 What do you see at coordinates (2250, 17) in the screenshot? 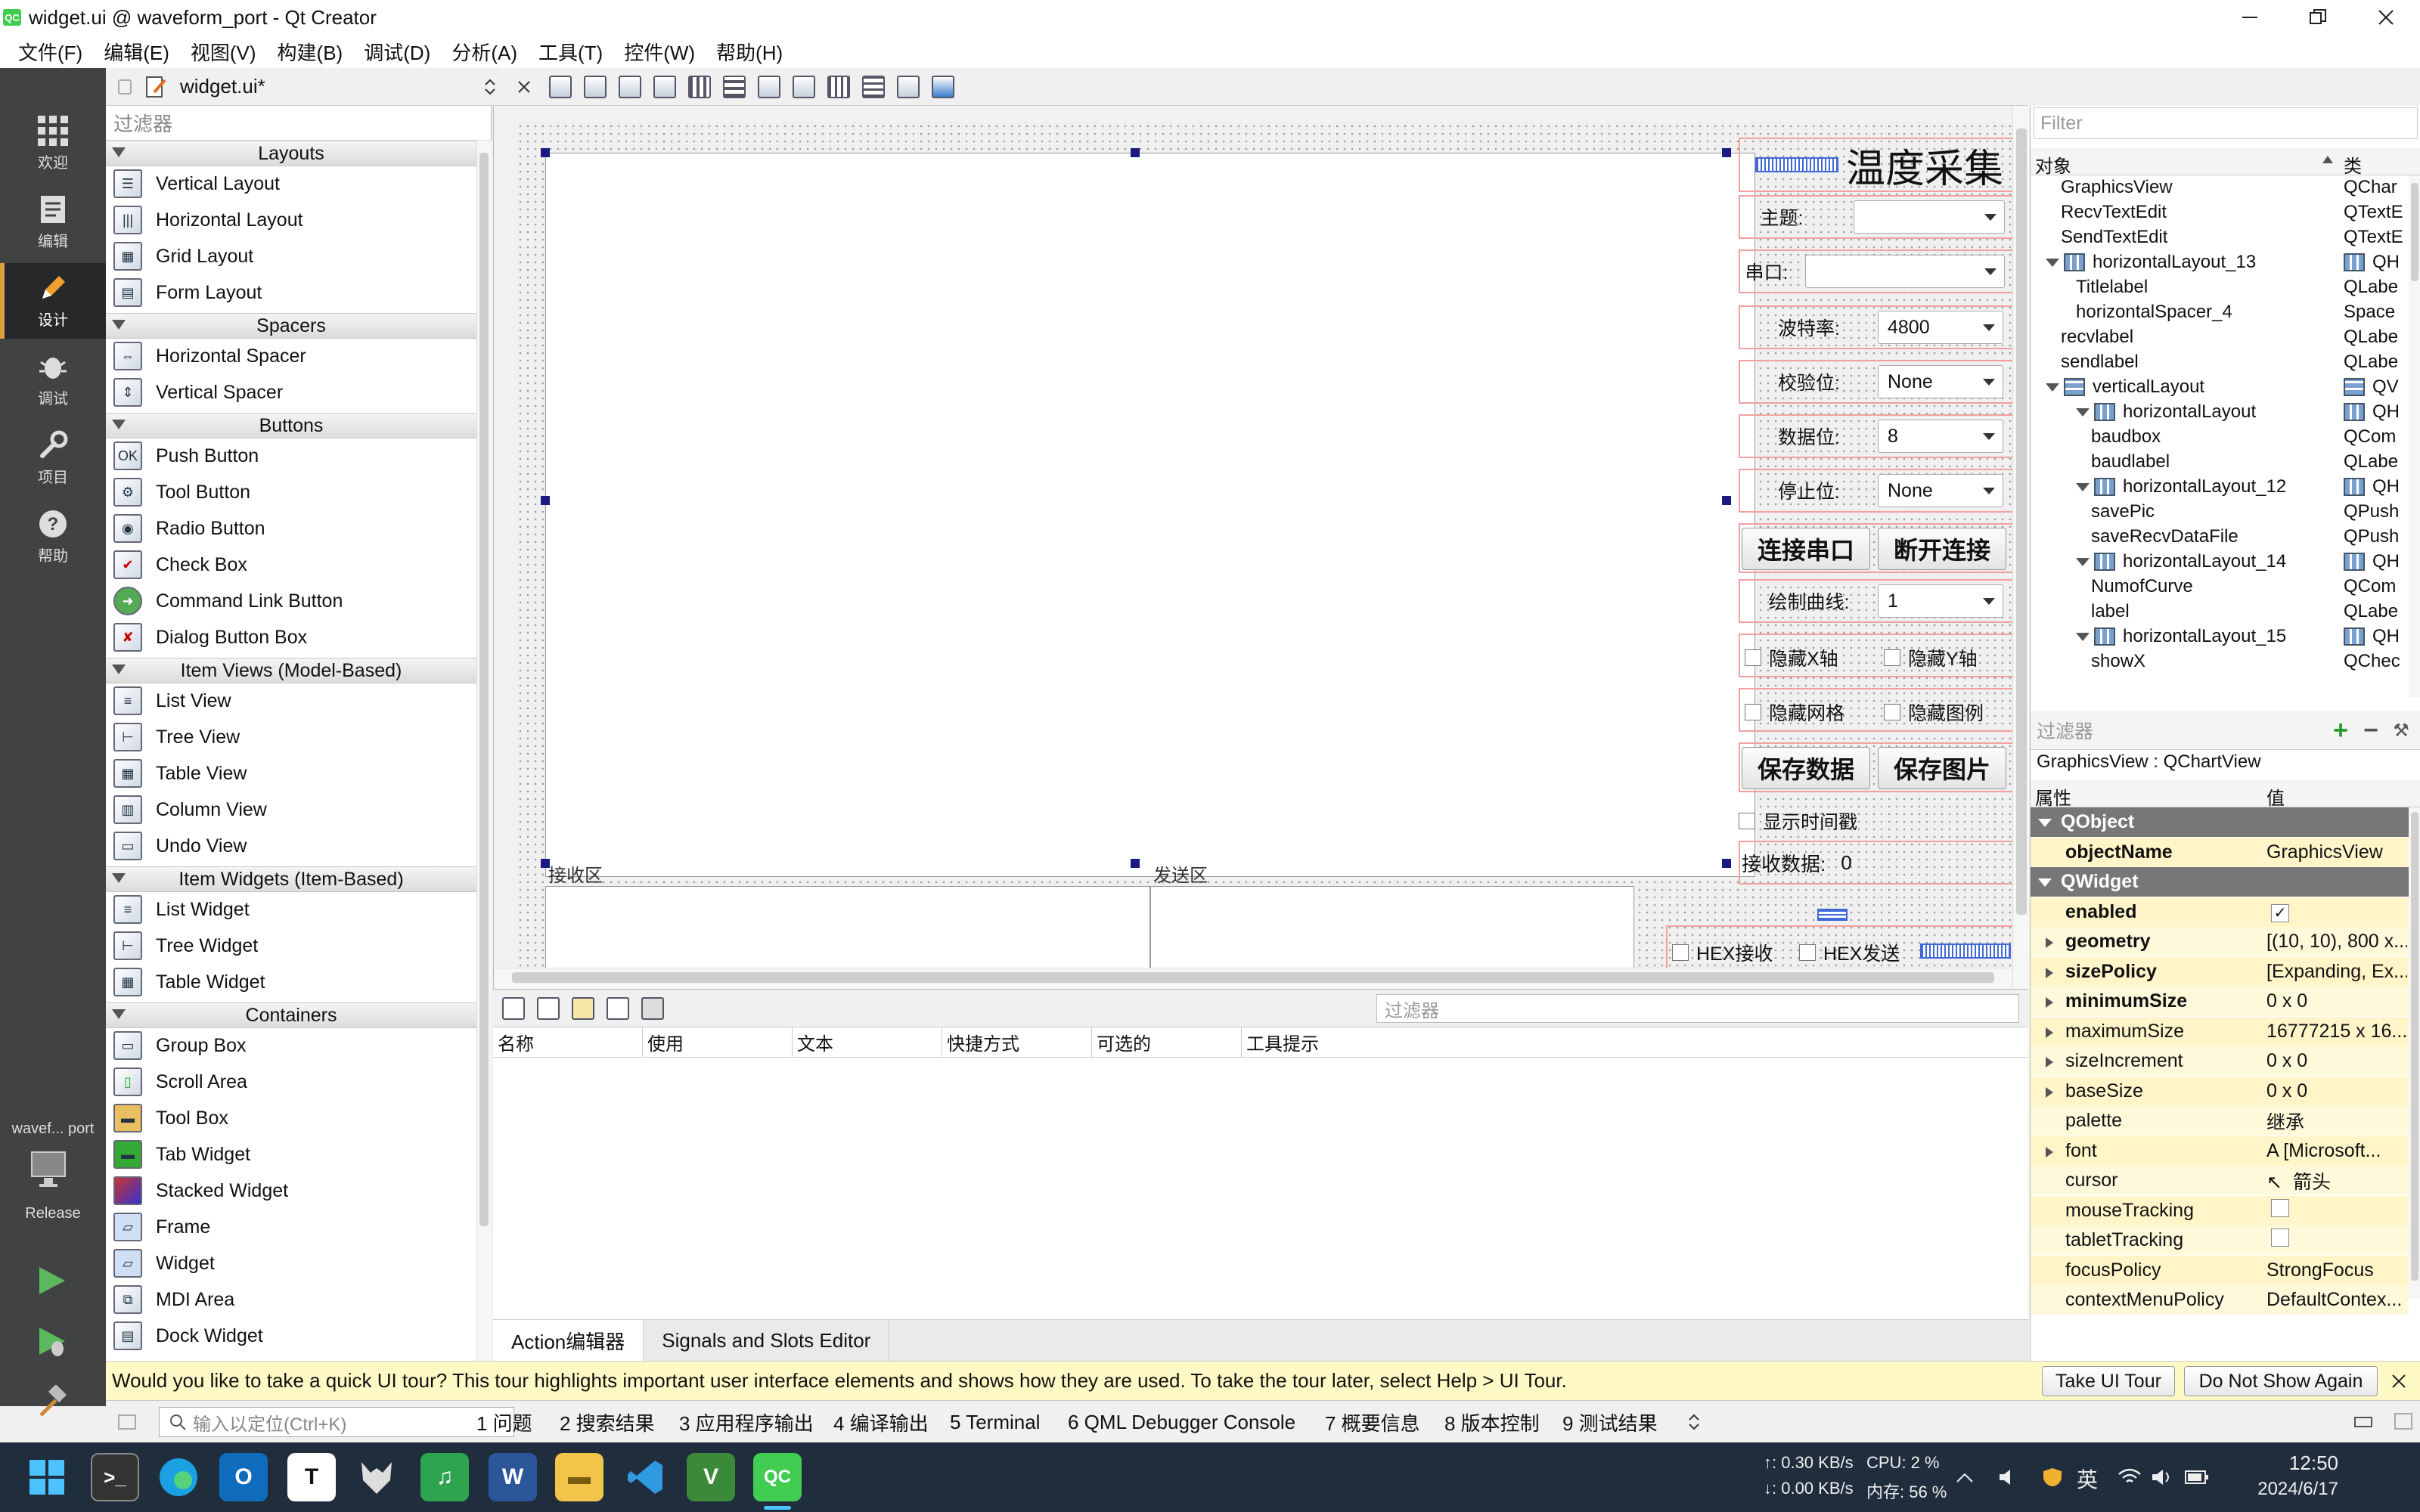
I see `minimize-button` at bounding box center [2250, 17].